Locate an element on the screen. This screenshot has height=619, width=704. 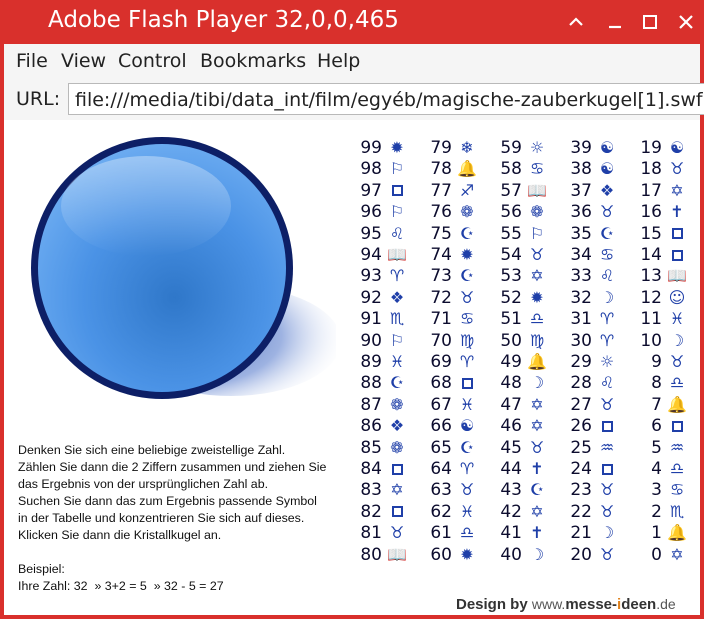
menu-help: Help is located at coordinates (338, 61).